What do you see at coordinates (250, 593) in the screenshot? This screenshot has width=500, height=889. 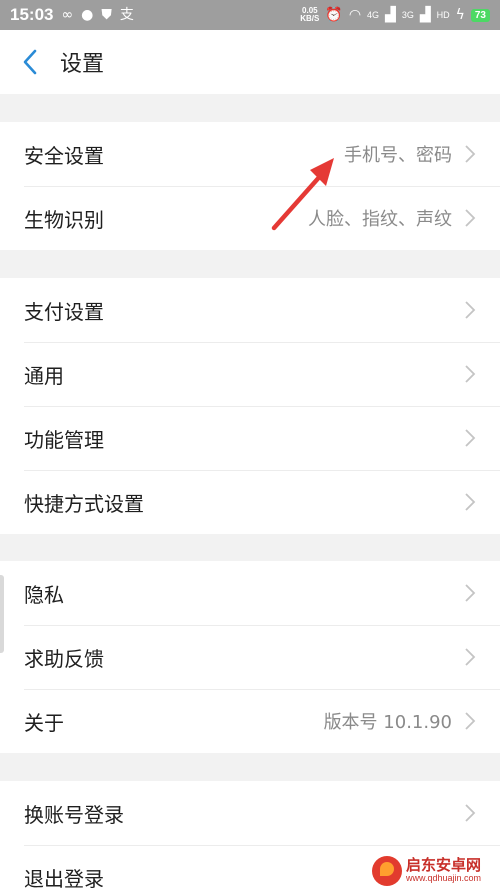 I see `row-privacy: 隐私` at bounding box center [250, 593].